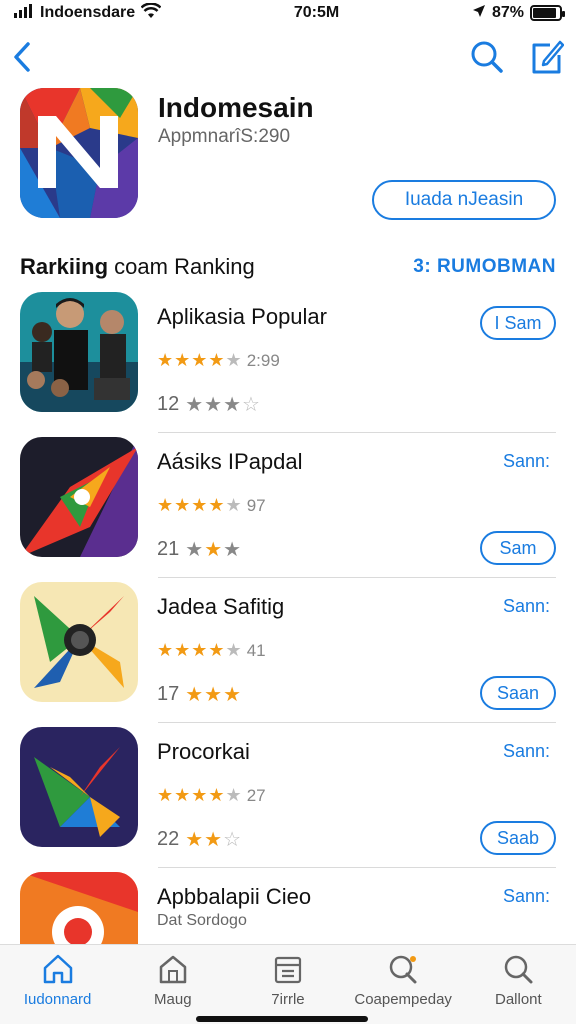 The height and width of the screenshot is (1024, 576). I want to click on status-bar: Indoensdare 70:5M 87%, so click(288, 13).